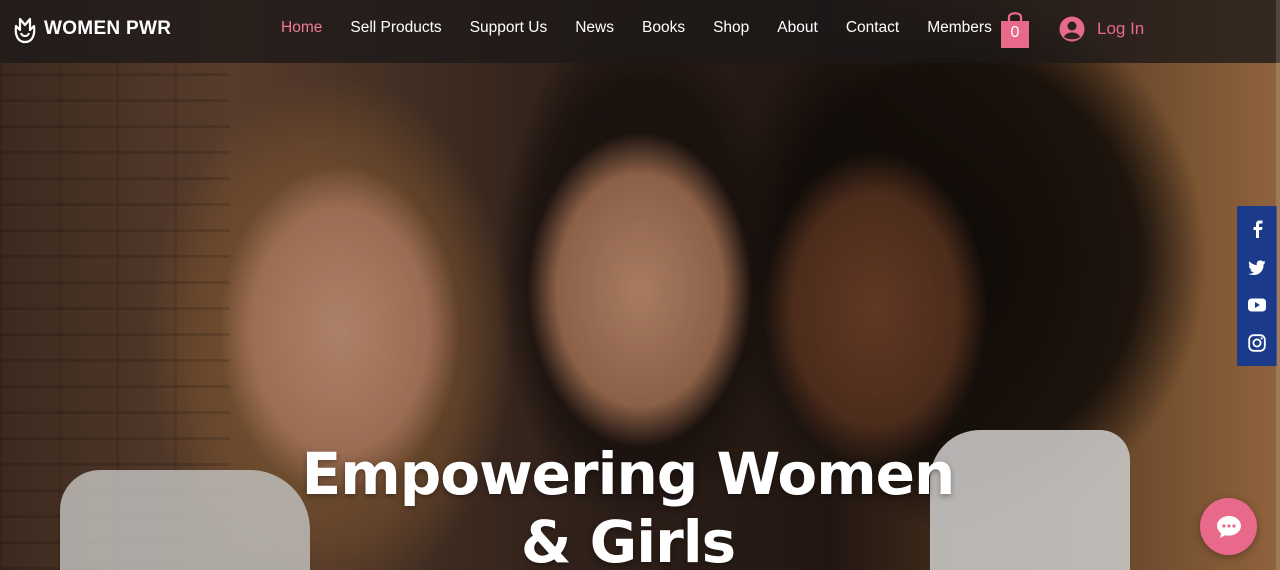  Describe the element at coordinates (1278, 285) in the screenshot. I see `page-scrollbar` at that location.